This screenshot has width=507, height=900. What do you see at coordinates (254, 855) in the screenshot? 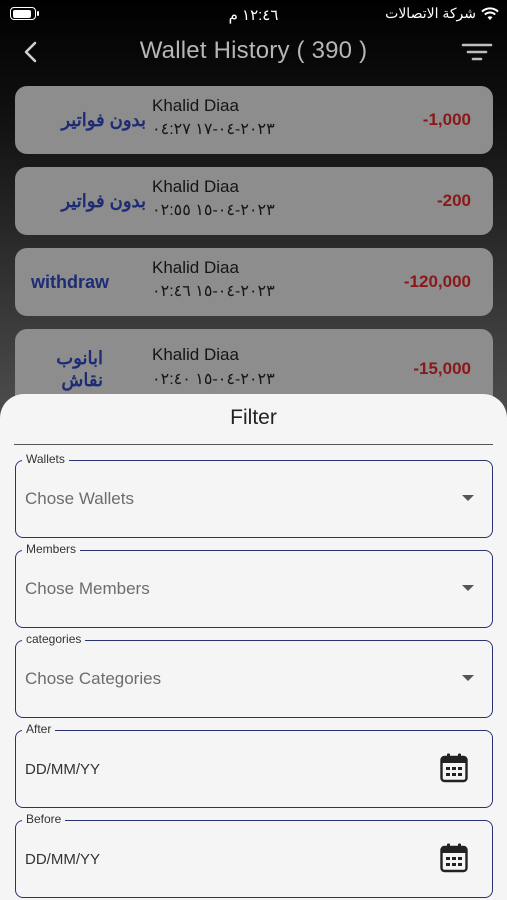
I see `before-date-field: Before DD/MM/YY` at bounding box center [254, 855].